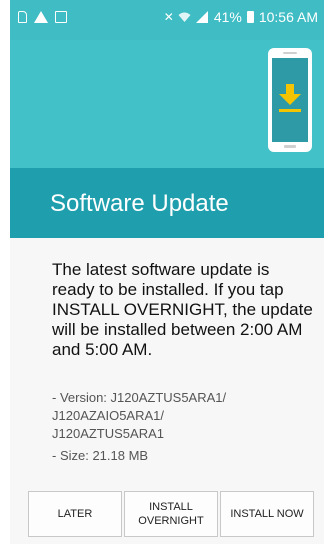 The height and width of the screenshot is (544, 324). What do you see at coordinates (250, 17) in the screenshot?
I see `battery-icon` at bounding box center [250, 17].